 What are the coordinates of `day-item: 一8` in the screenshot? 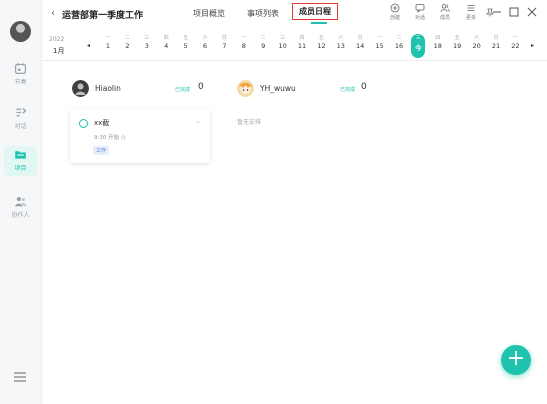 It's located at (244, 42).